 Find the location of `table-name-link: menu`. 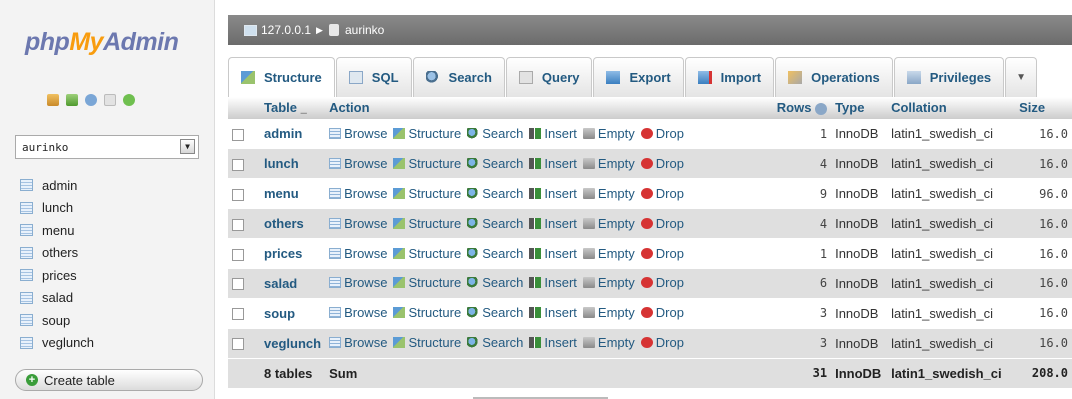

table-name-link: menu is located at coordinates (293, 193).